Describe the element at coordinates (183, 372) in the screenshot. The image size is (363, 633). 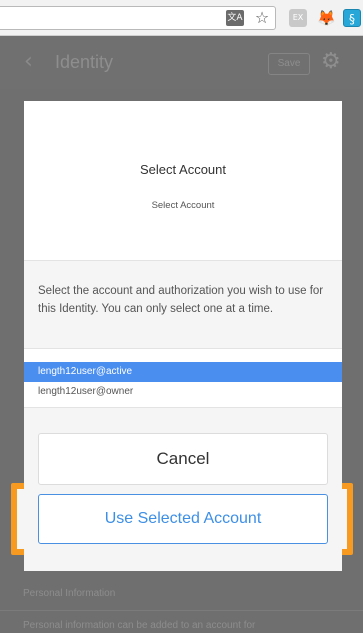
I see `account-item-active: length12user@active` at that location.